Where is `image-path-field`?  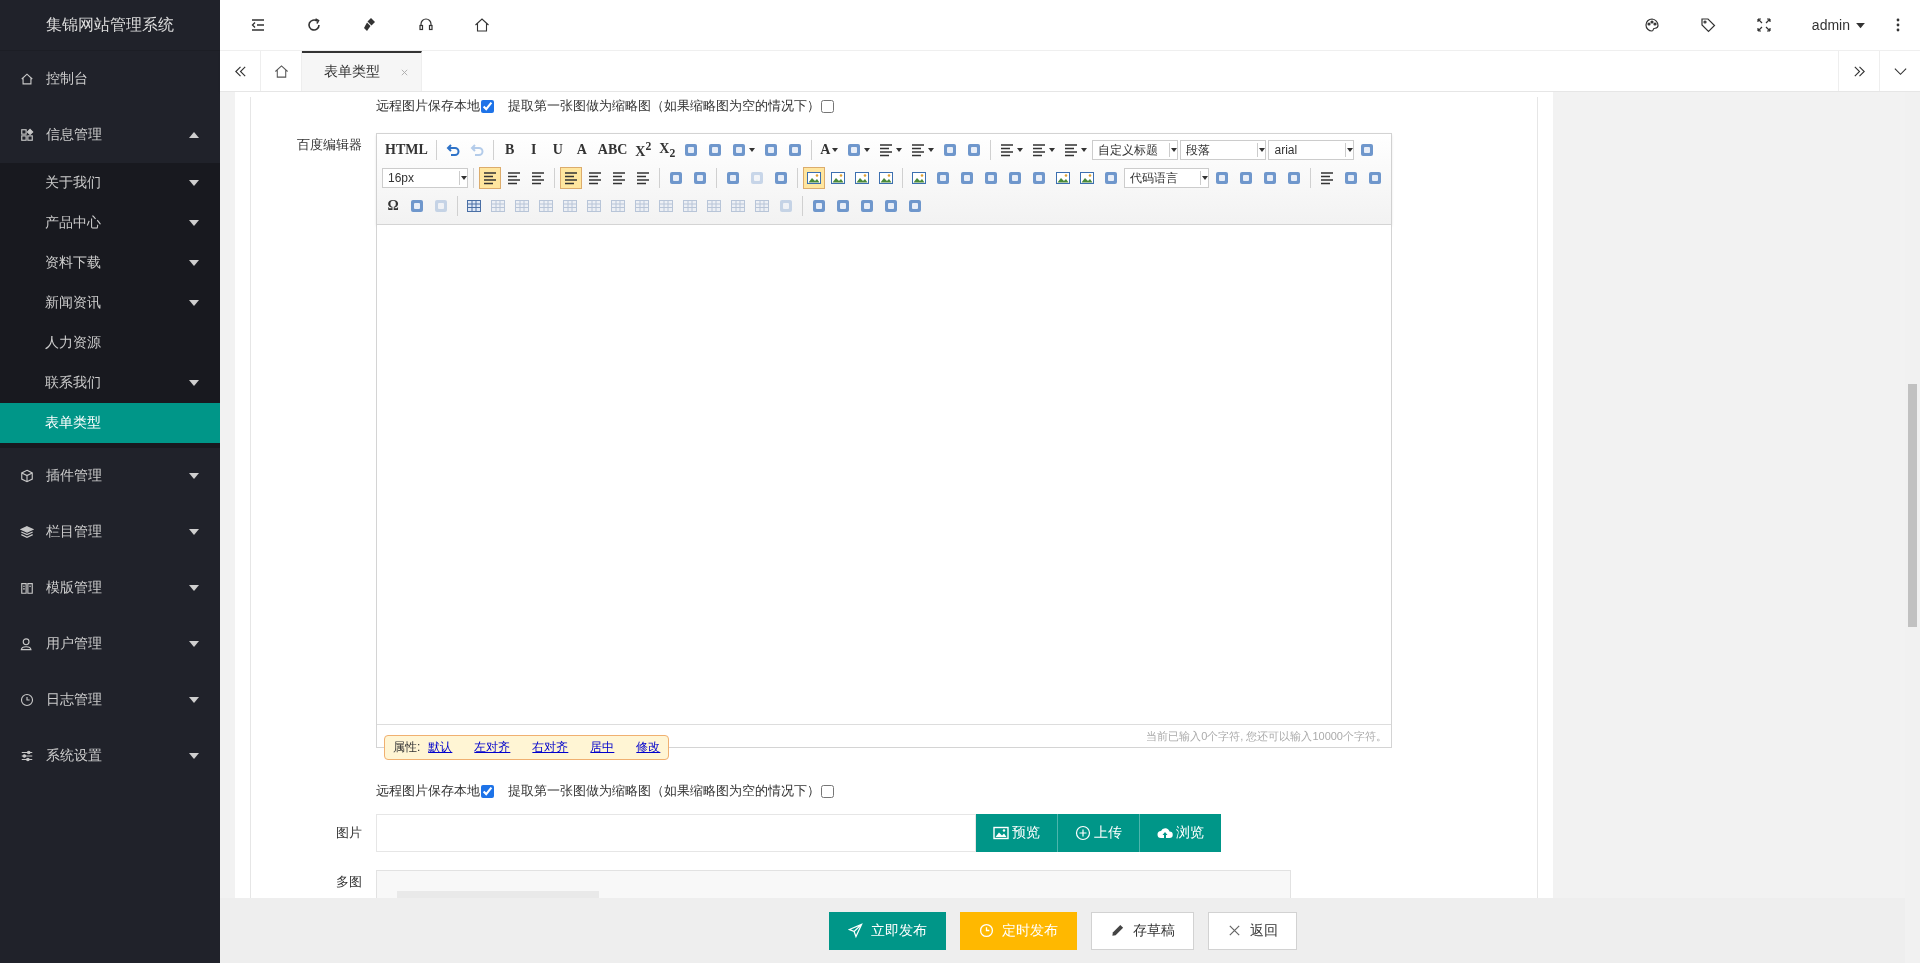 image-path-field is located at coordinates (676, 833).